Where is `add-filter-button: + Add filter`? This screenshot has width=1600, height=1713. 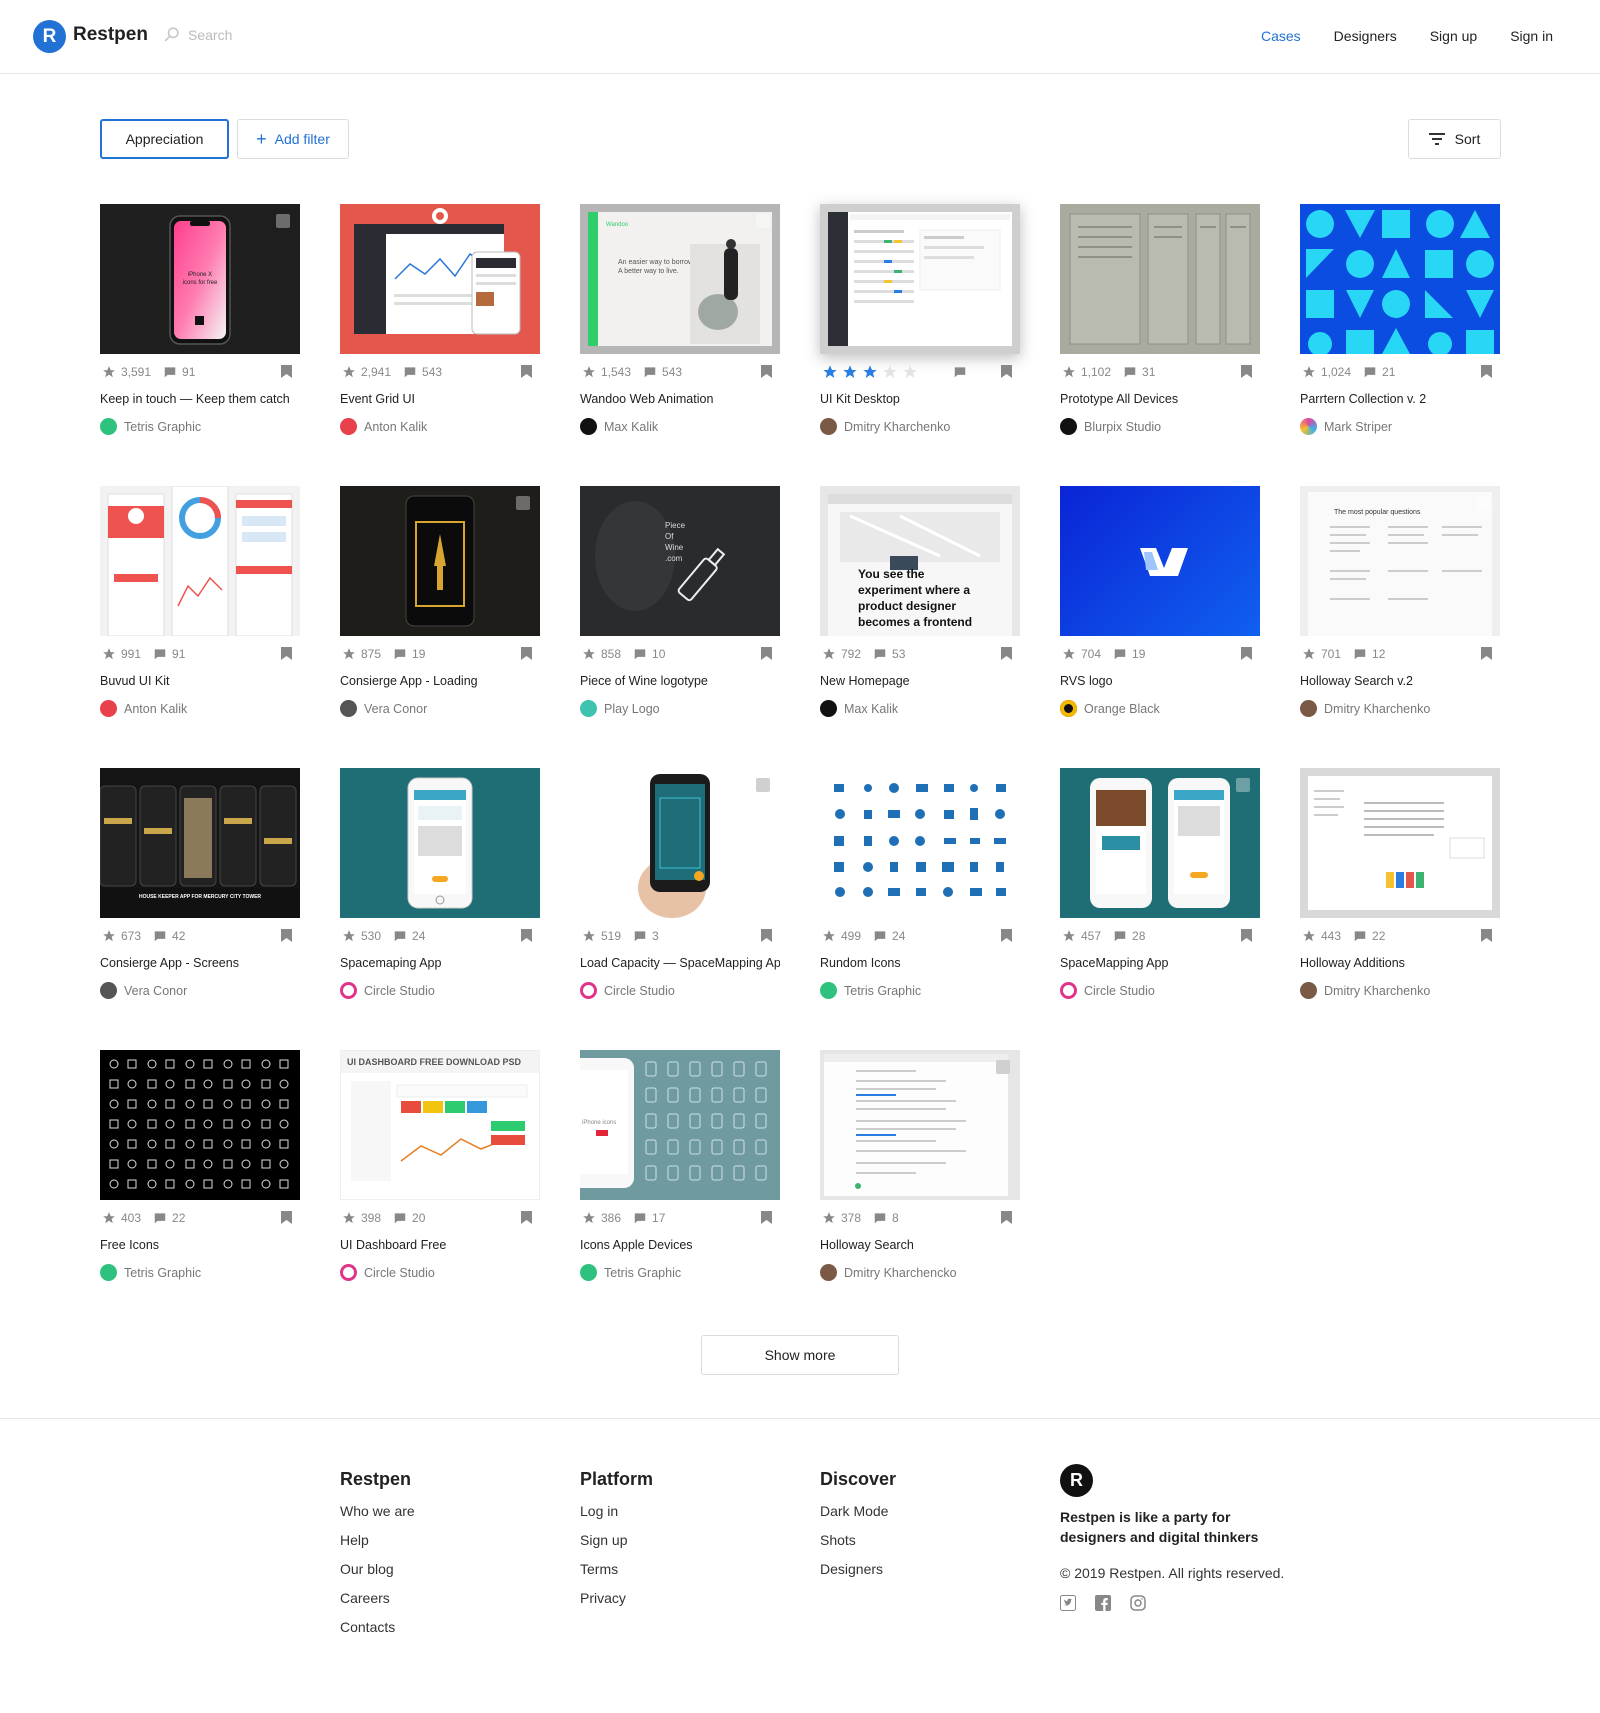
add-filter-button: + Add filter is located at coordinates (293, 139).